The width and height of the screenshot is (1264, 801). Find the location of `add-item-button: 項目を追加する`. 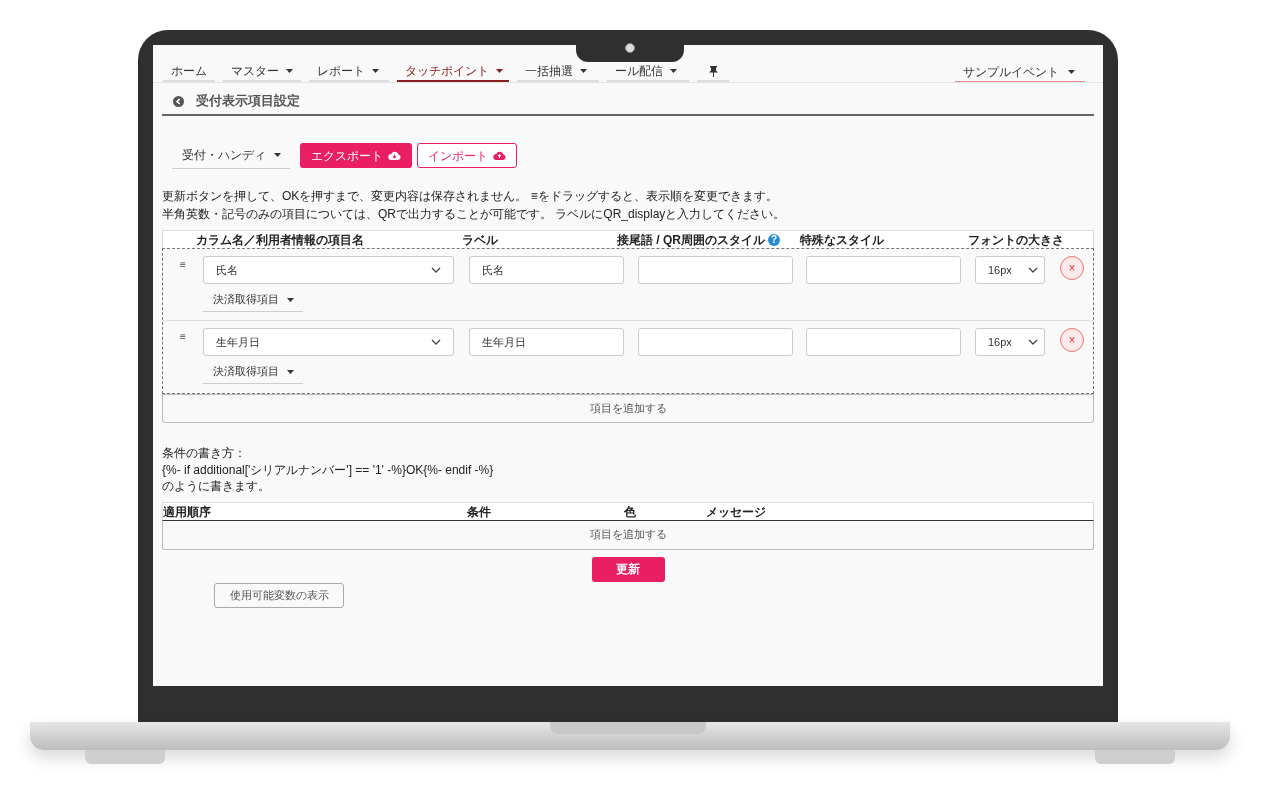

add-item-button: 項目を追加する is located at coordinates (628, 408).